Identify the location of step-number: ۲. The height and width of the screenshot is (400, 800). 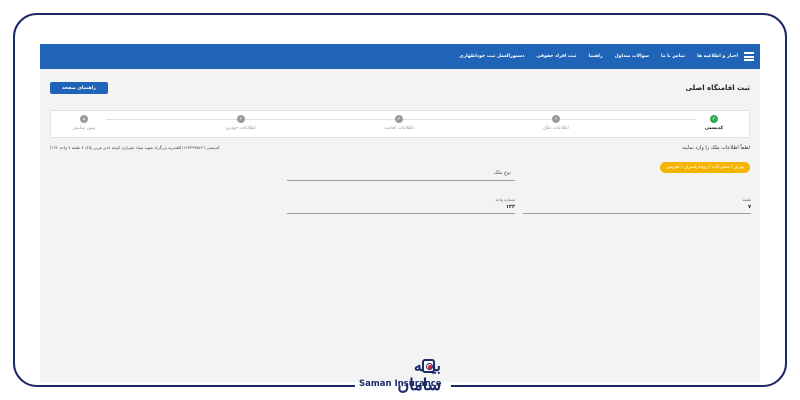
(556, 119).